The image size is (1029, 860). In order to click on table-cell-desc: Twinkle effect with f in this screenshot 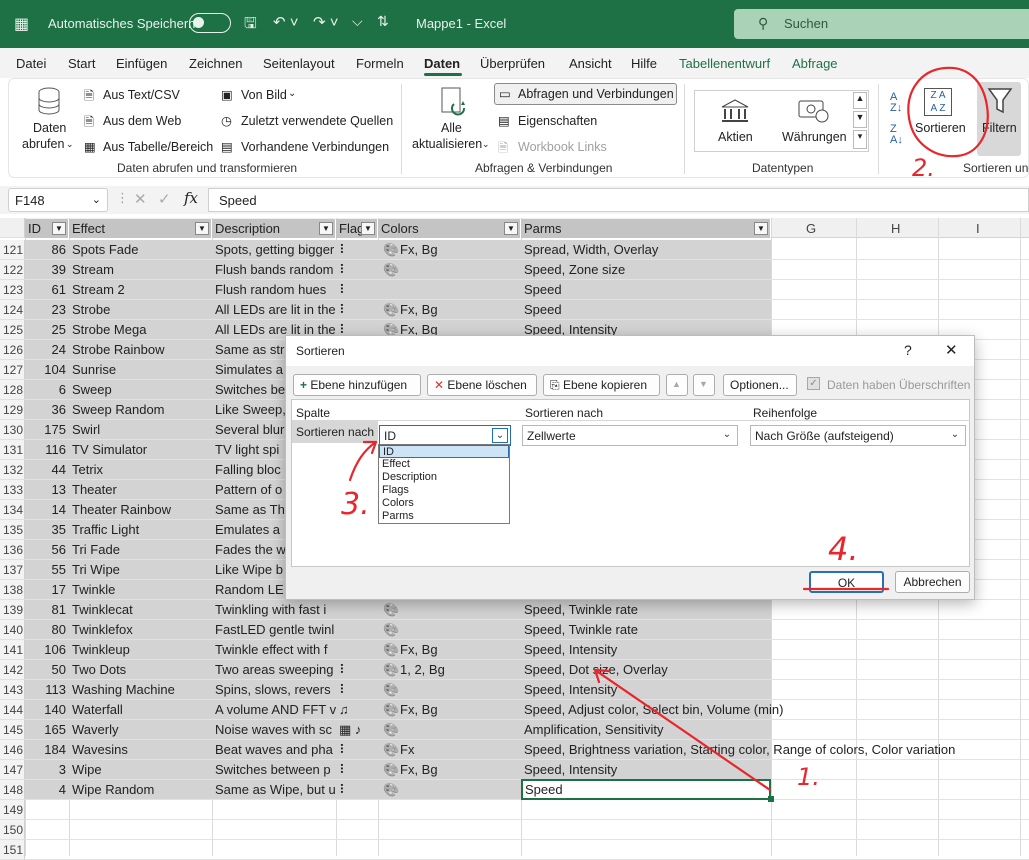, I will do `click(274, 650)`.